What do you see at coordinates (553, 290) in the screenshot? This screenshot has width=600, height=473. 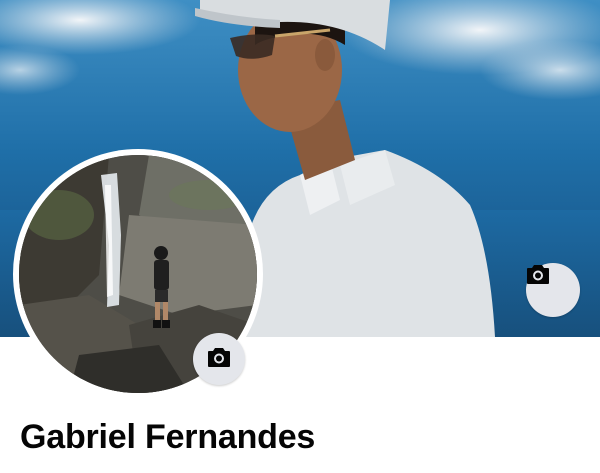 I see `edit-cover-photo-button` at bounding box center [553, 290].